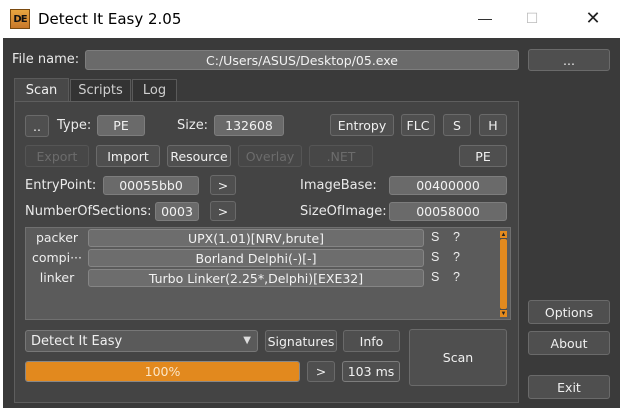  Describe the element at coordinates (457, 125) in the screenshot. I see `s-button: S` at that location.